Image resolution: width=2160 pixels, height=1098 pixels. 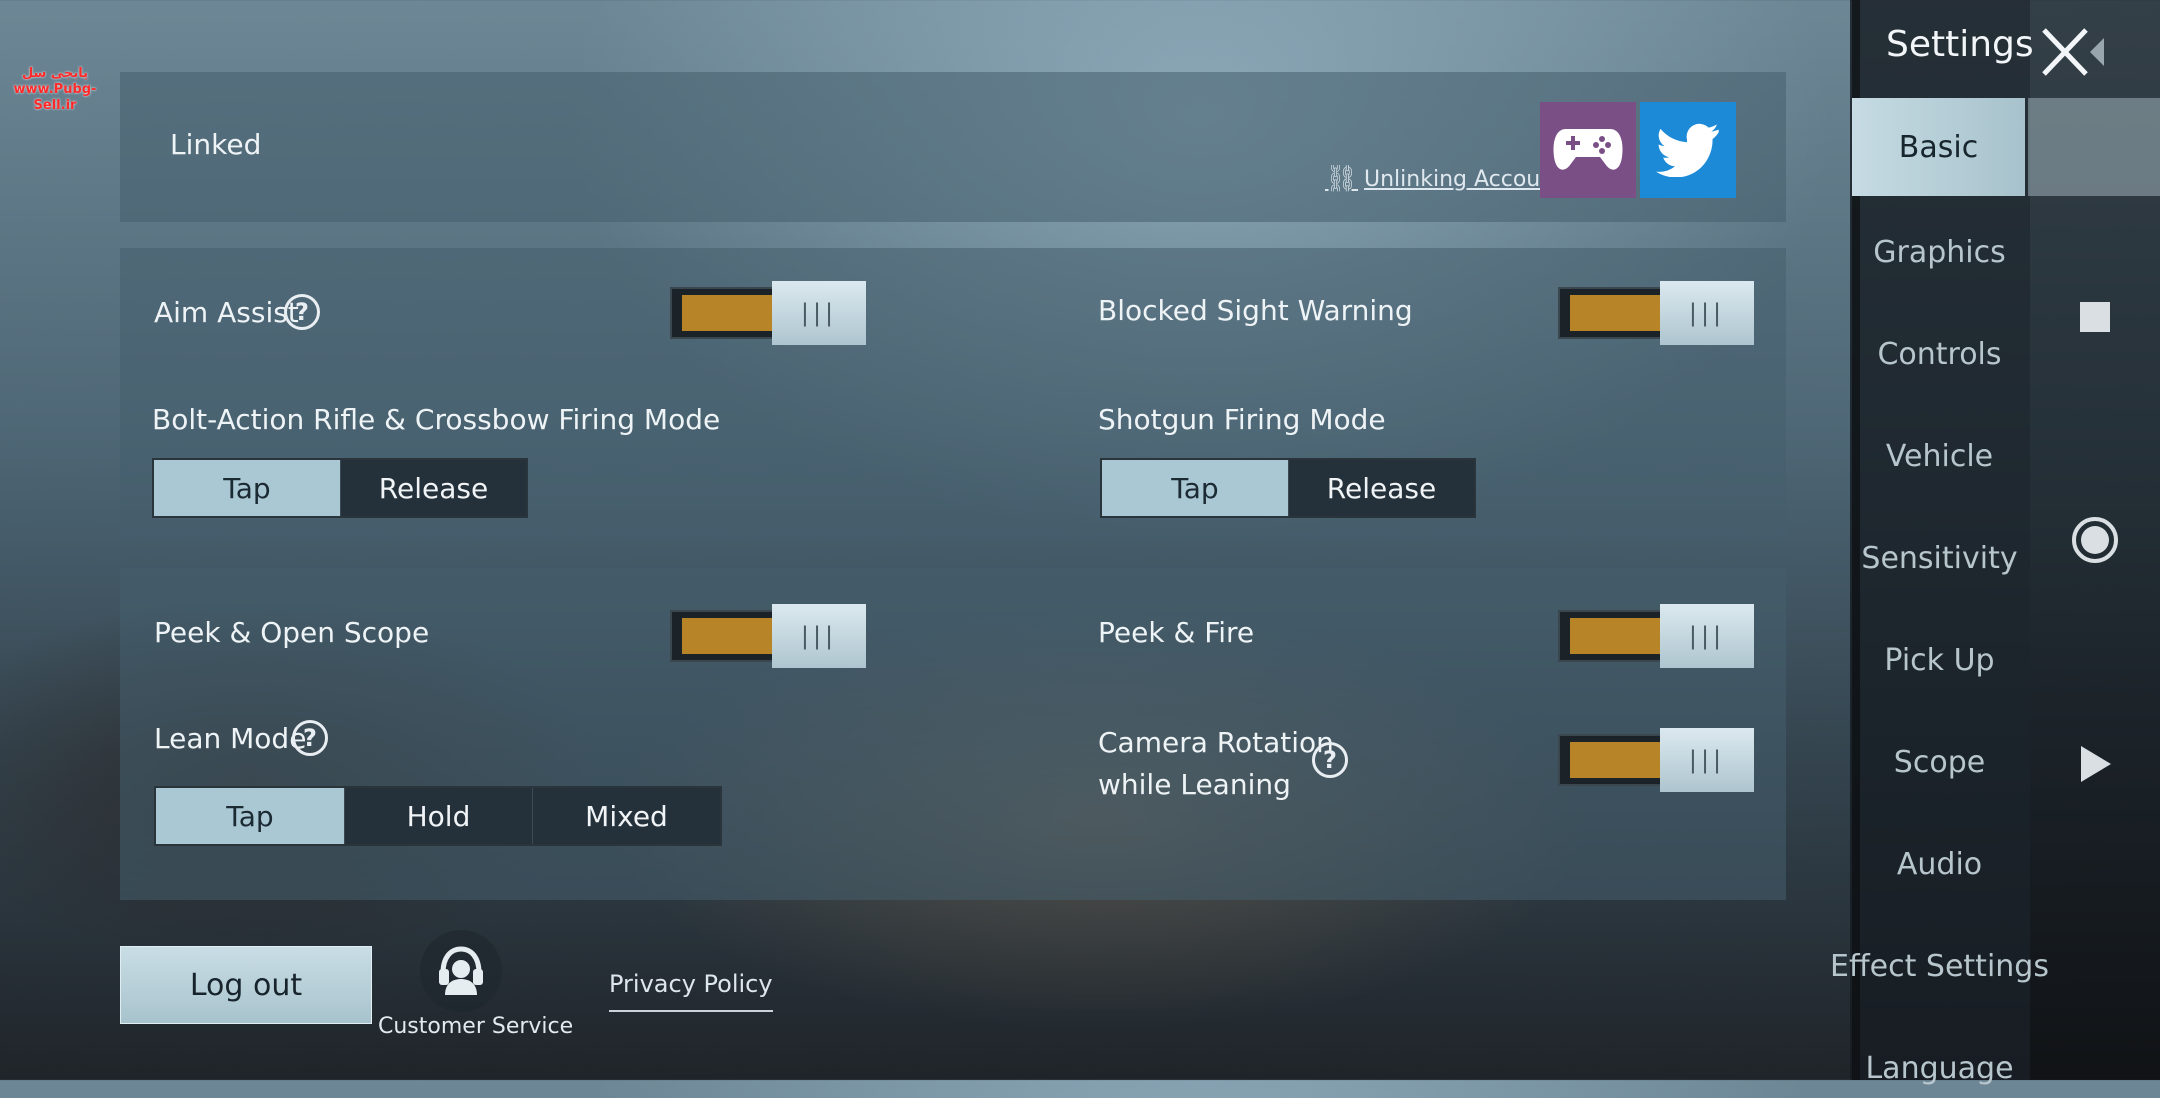 I want to click on shotgun-firing-mode-label: Shotgun Firing Mode, so click(x=1242, y=419).